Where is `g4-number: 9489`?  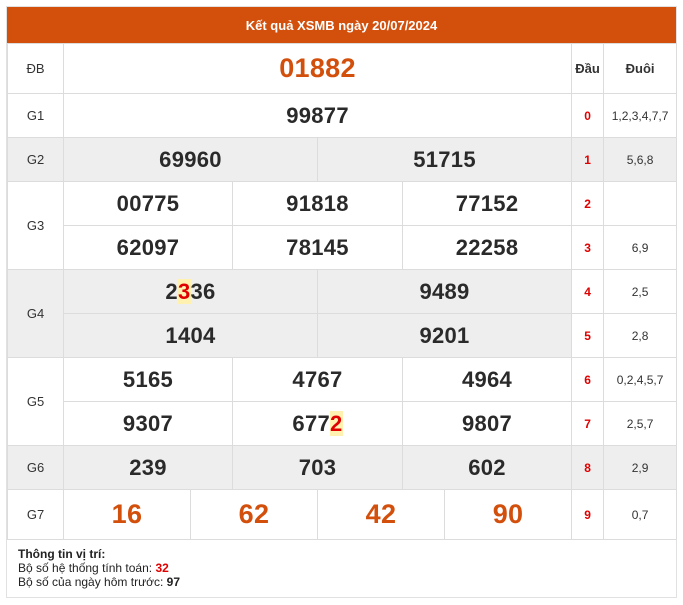
g4-number: 9489 is located at coordinates (444, 291).